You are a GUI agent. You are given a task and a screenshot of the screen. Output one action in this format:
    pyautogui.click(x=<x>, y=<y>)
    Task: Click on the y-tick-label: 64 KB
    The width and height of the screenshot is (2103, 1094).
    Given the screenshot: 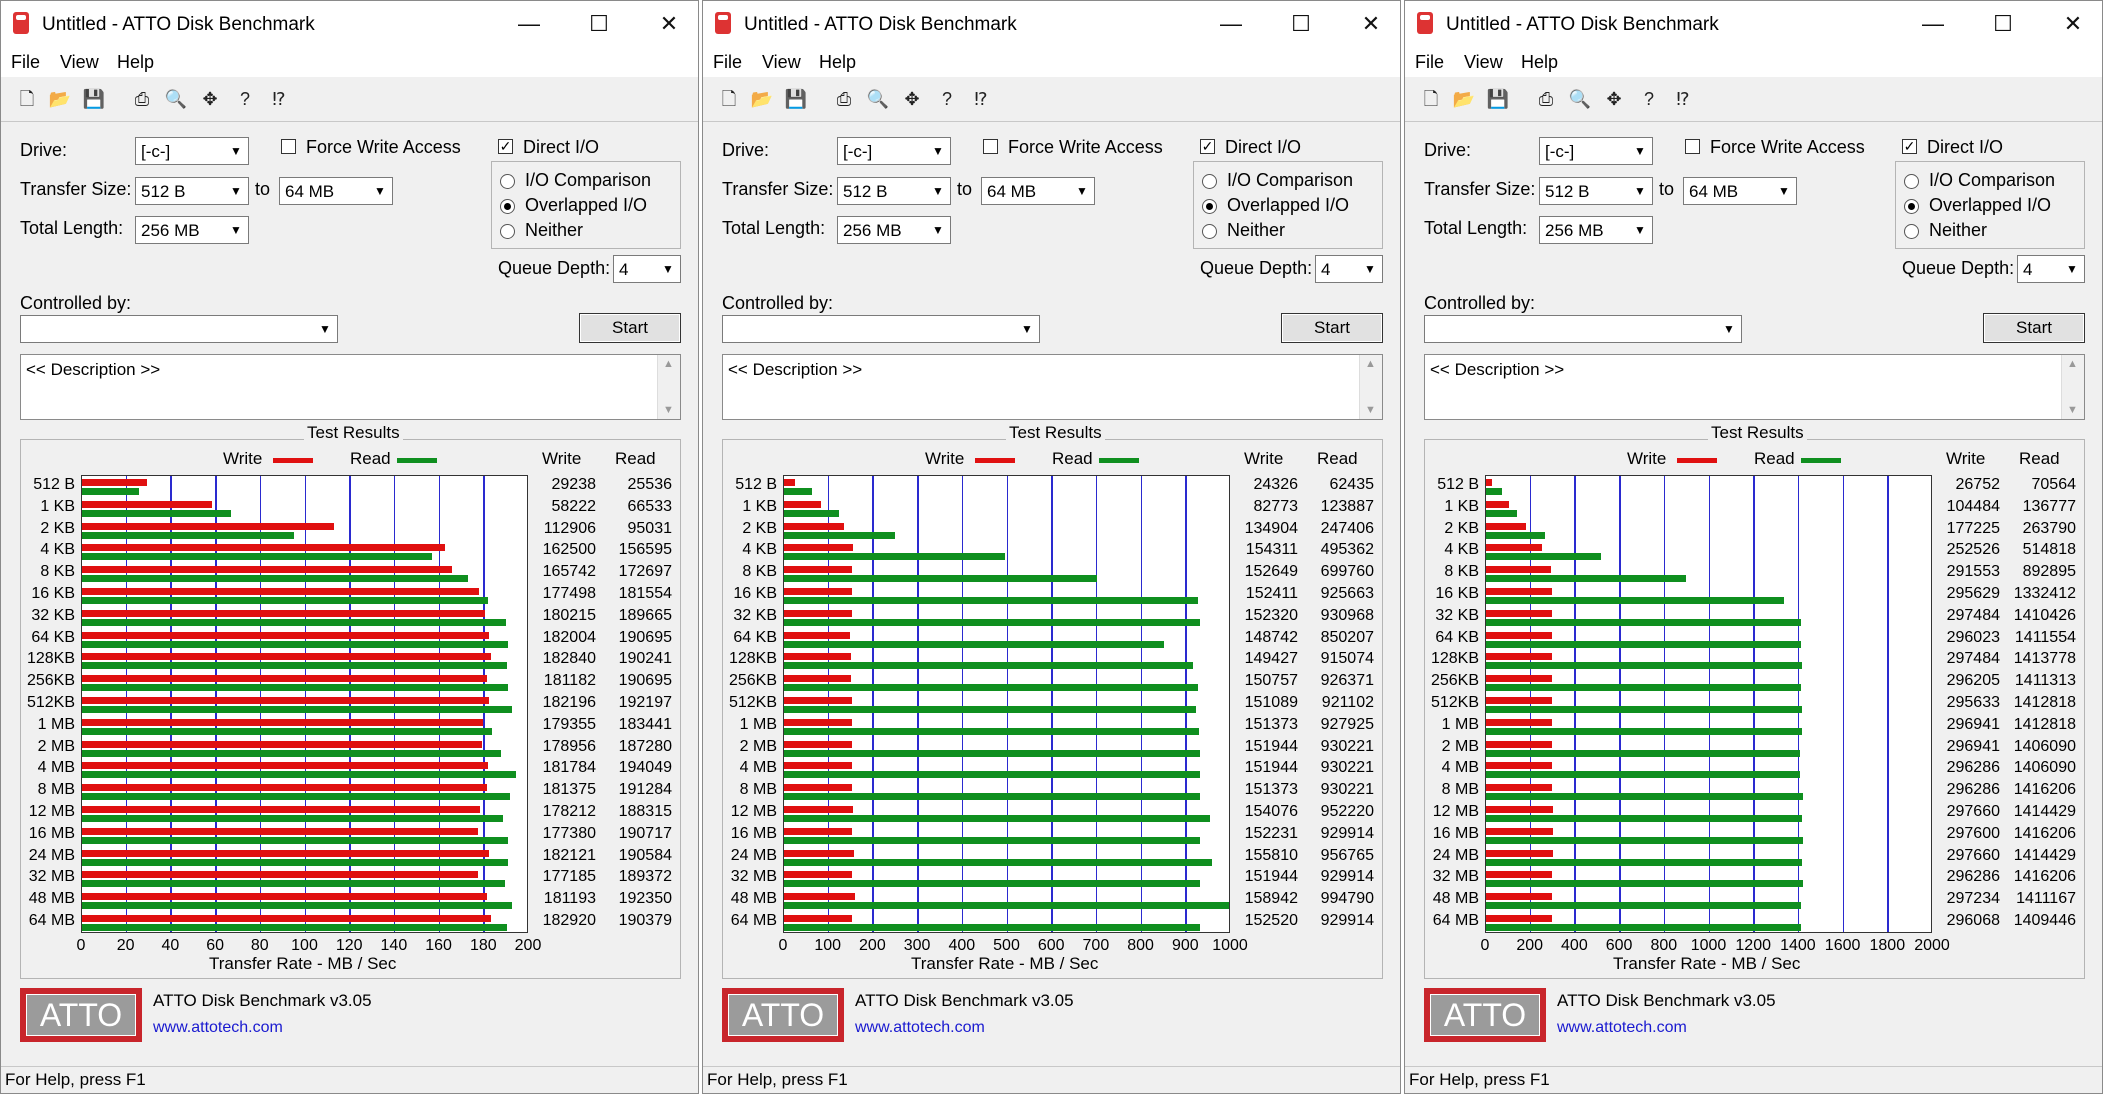 What is the action you would take?
    pyautogui.click(x=1457, y=637)
    